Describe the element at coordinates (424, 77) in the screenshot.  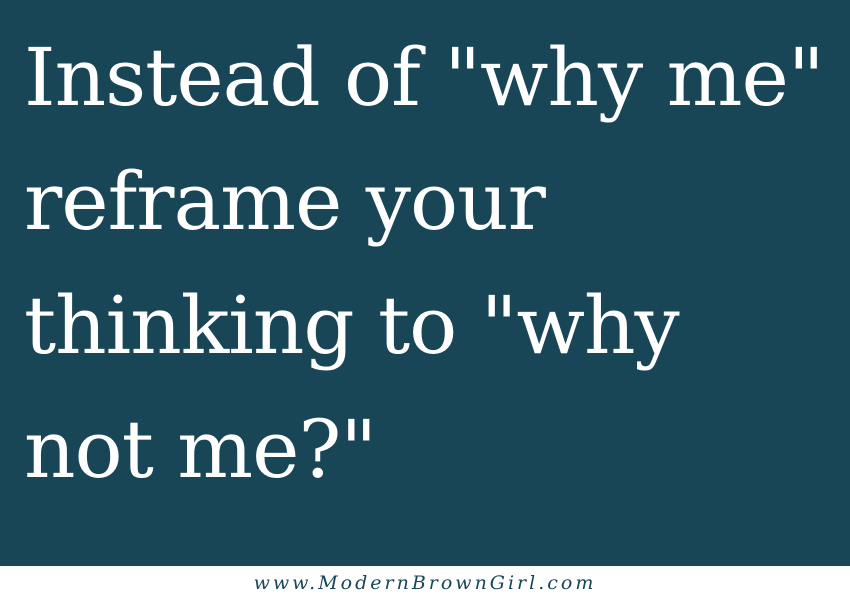
I see `quote-line-1: Instead of "why me"` at that location.